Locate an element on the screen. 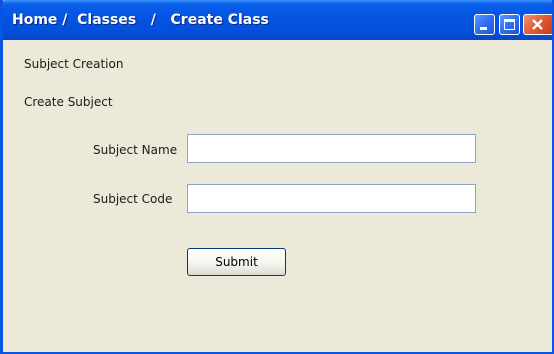 This screenshot has height=354, width=554. submit-button: Submit is located at coordinates (236, 262).